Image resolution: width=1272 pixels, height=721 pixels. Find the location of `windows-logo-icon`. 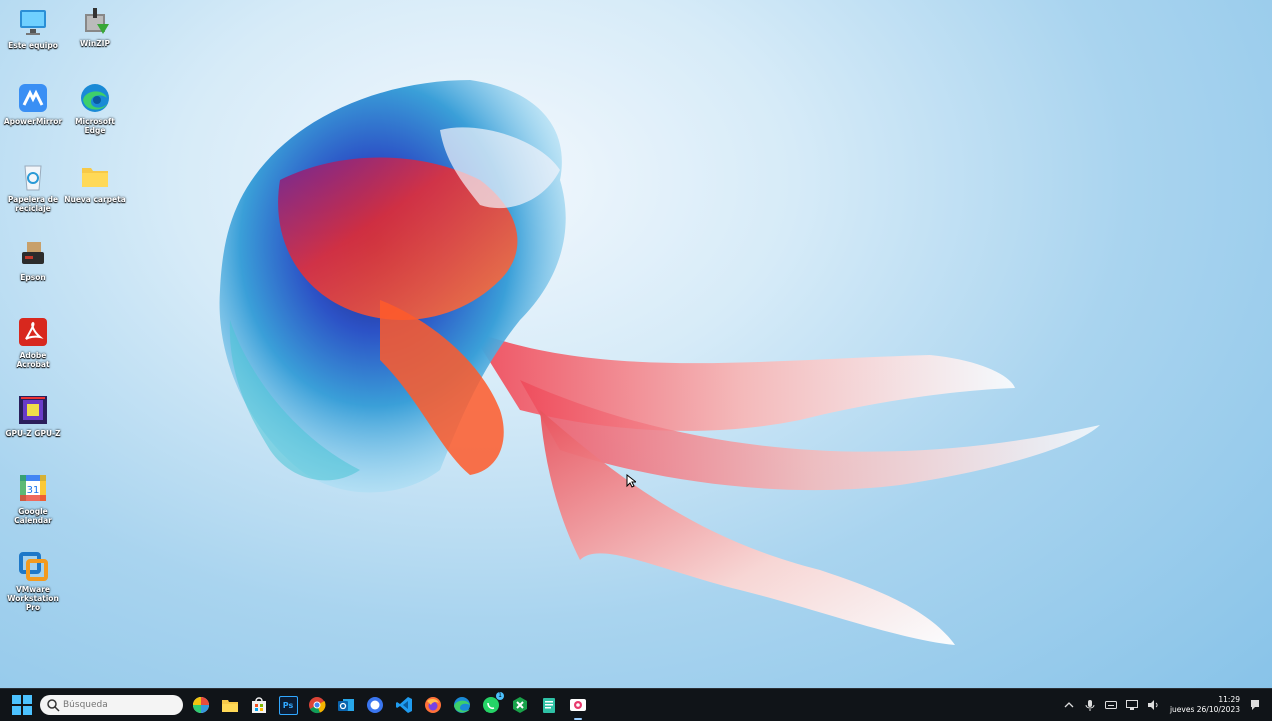

windows-logo-icon is located at coordinates (16, 699).